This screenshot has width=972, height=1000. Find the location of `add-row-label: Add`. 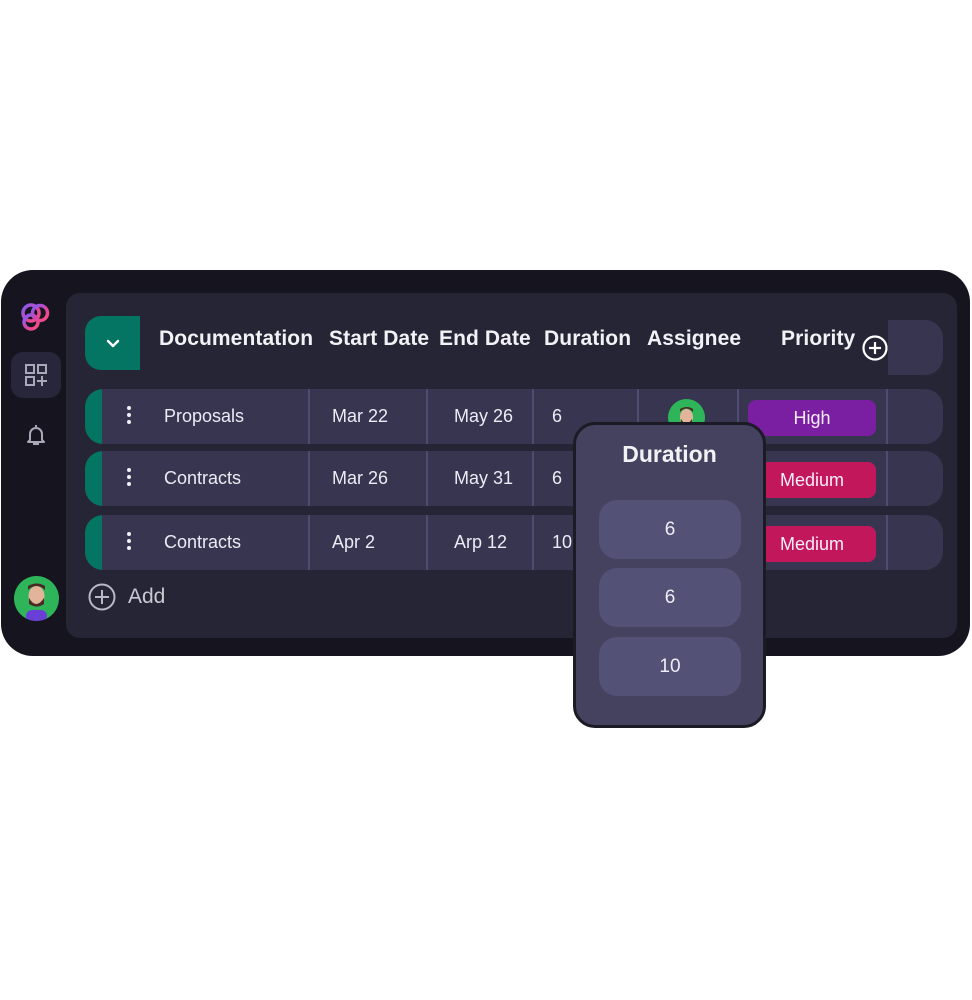

add-row-label: Add is located at coordinates (147, 596).